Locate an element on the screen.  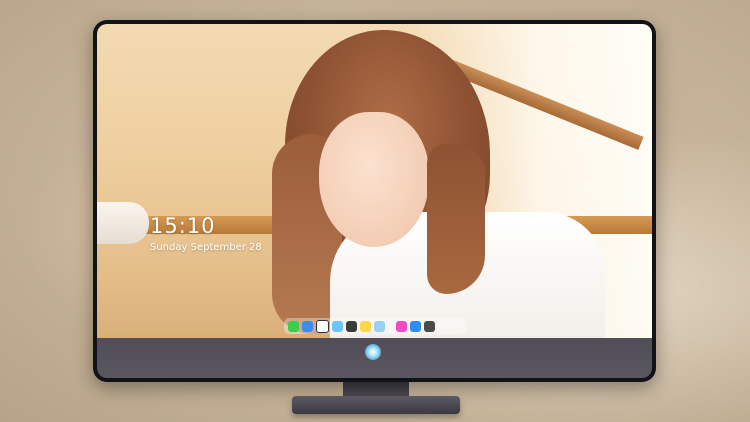
monitor-chin is located at coordinates (374, 358).